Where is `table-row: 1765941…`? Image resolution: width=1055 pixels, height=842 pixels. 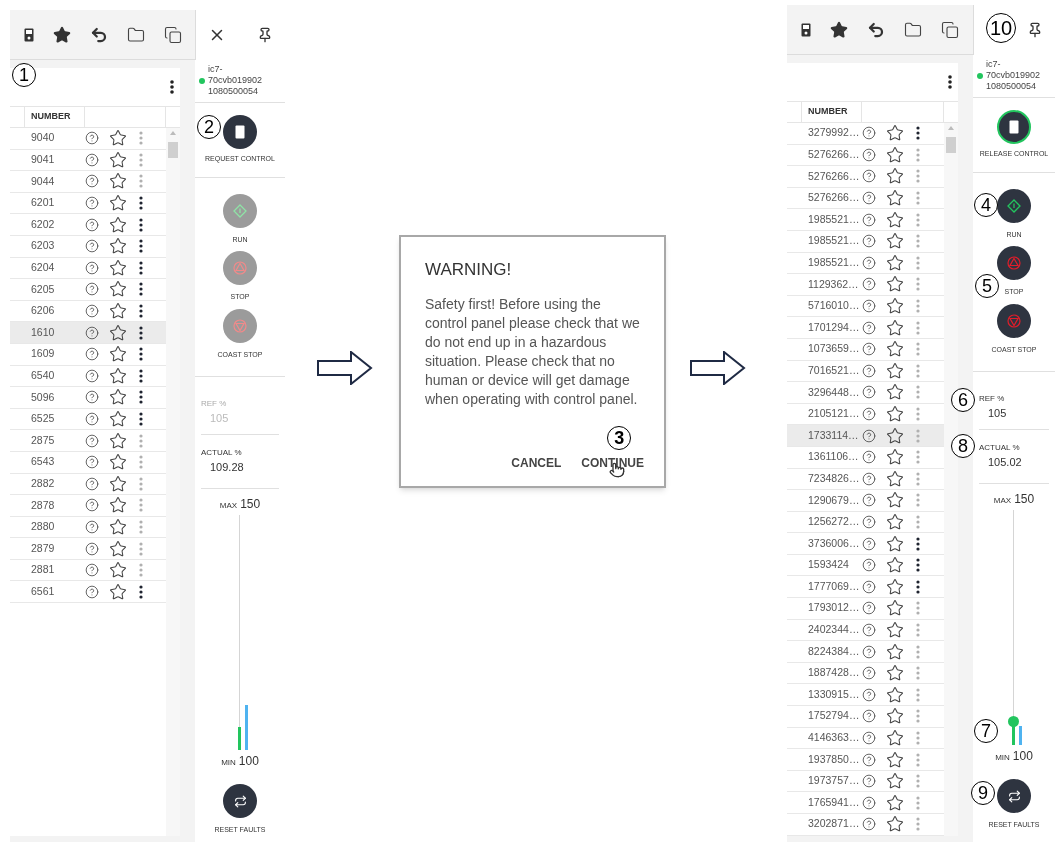
table-row: 1765941… is located at coordinates (865, 803).